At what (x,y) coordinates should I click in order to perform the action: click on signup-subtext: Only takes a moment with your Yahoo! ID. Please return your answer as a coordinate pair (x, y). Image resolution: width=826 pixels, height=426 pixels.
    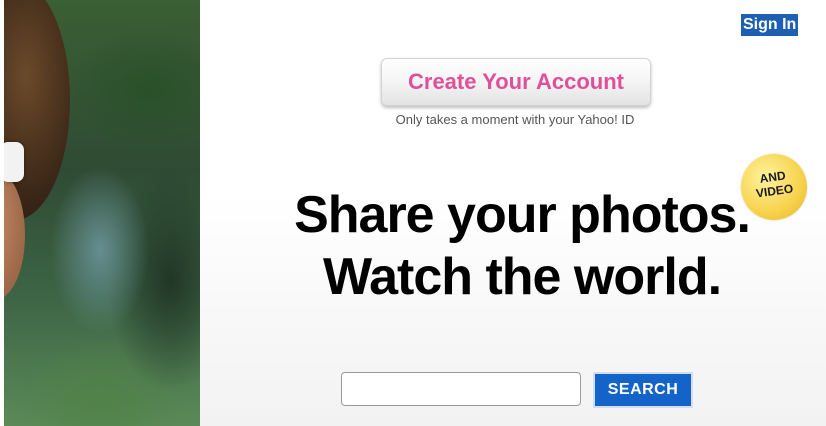
    Looking at the image, I should click on (515, 119).